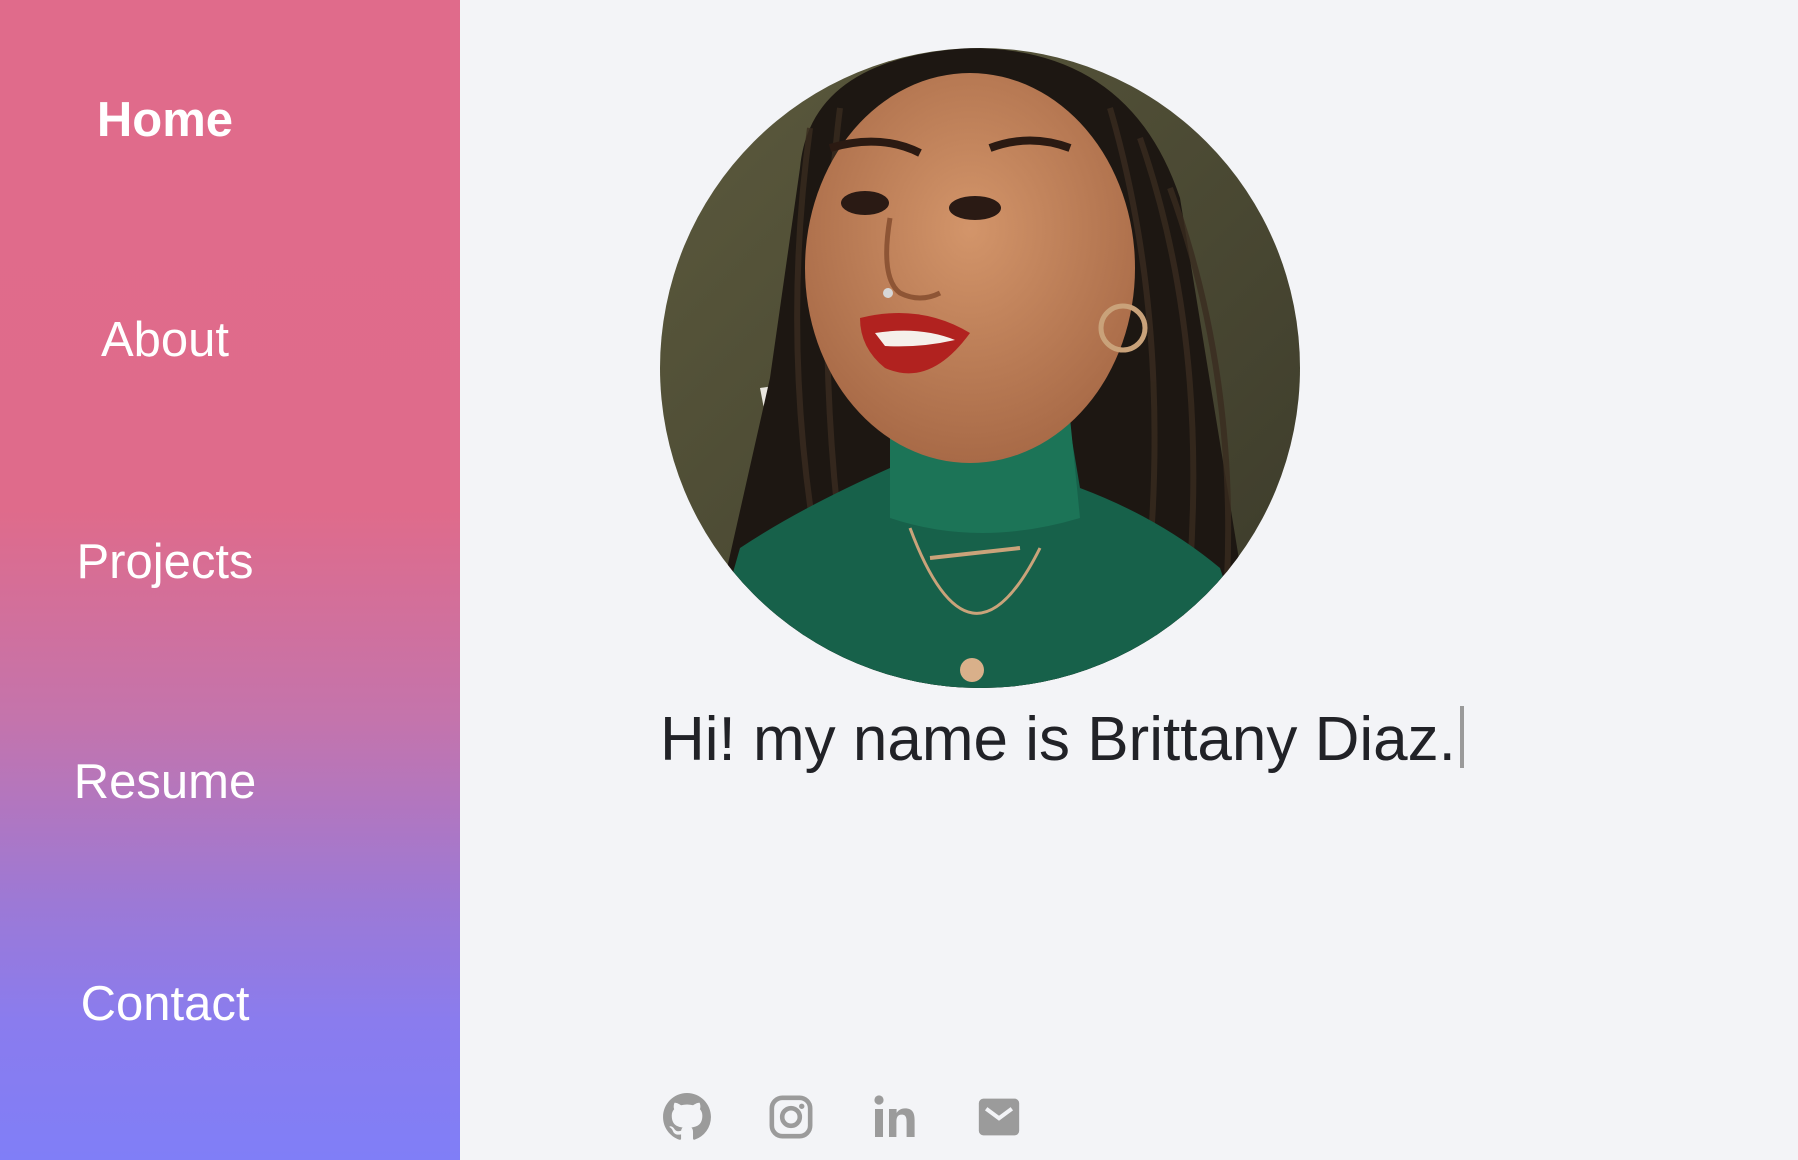 The width and height of the screenshot is (1798, 1160). Describe the element at coordinates (1058, 739) in the screenshot. I see `intro-text: Hi! my name is Brittany Diaz.` at that location.